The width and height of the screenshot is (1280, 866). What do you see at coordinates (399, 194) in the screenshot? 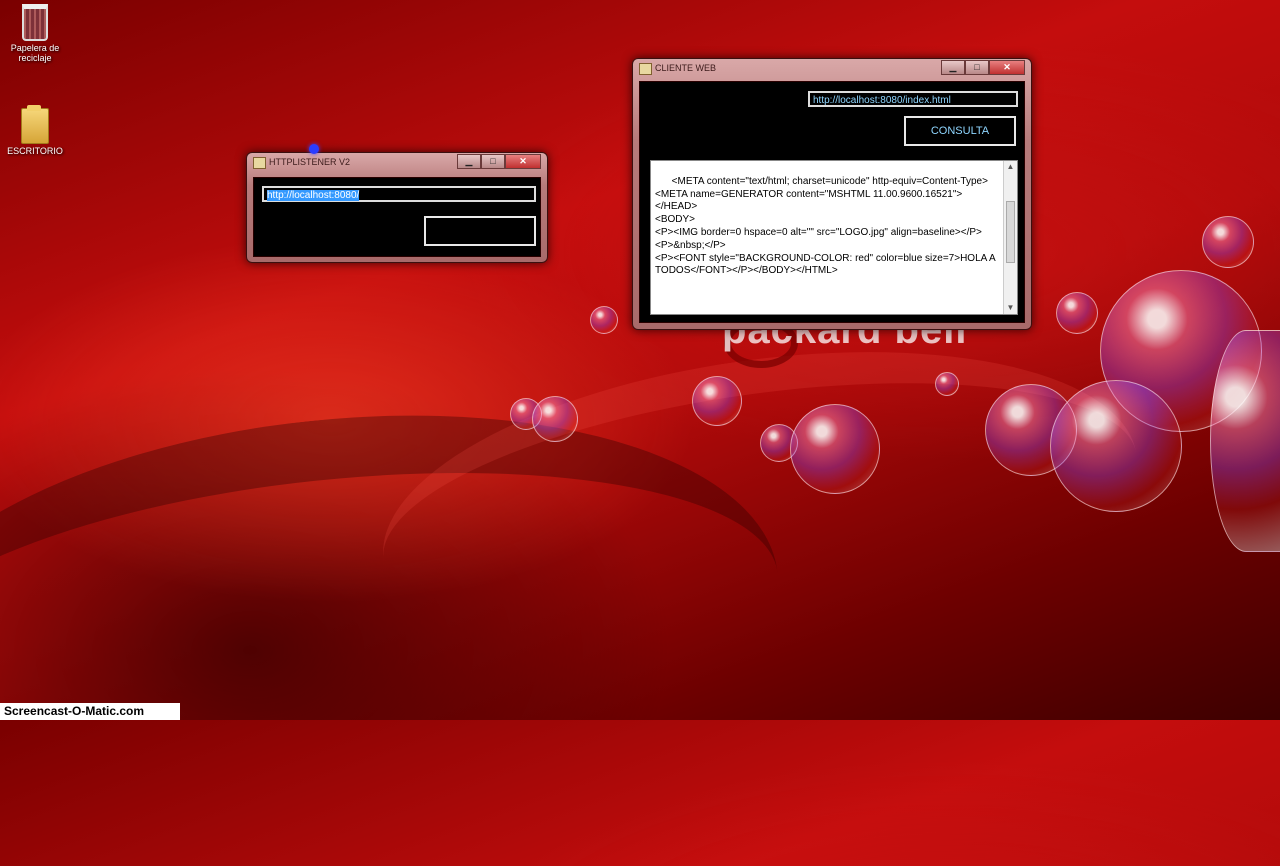
I see `url-input: http://localhost:8080/` at bounding box center [399, 194].